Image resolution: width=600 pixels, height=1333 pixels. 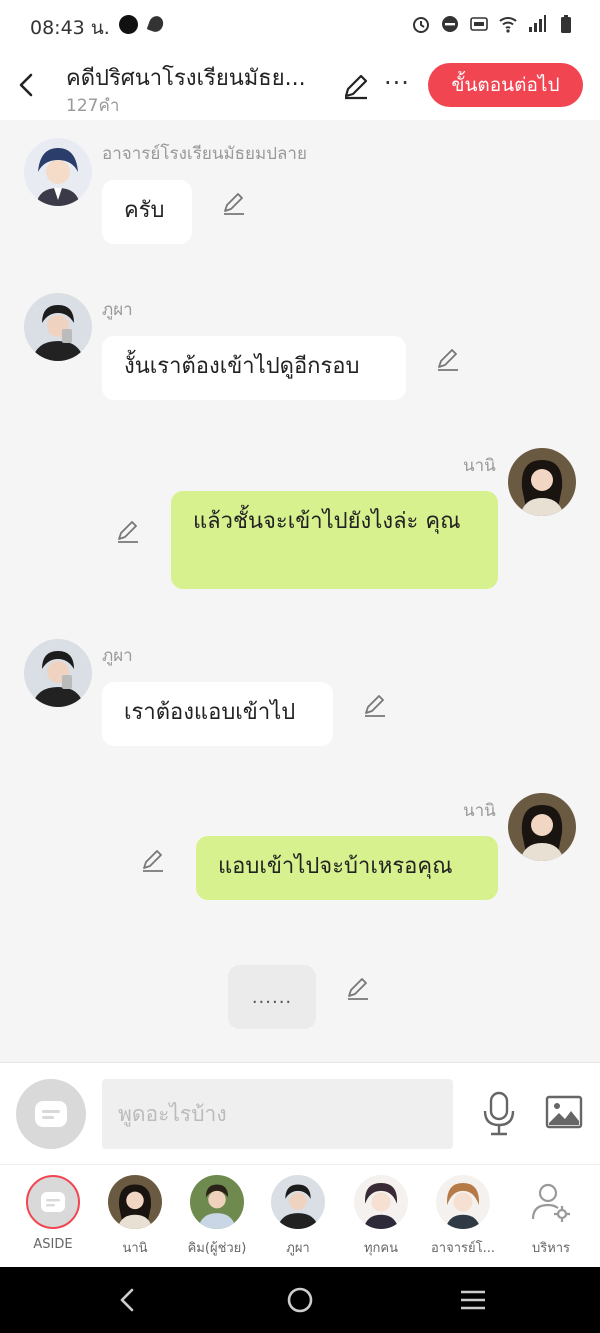 I want to click on sender-name: อาจารย์โรงเรียนมัธยมปลาย, so click(x=204, y=154).